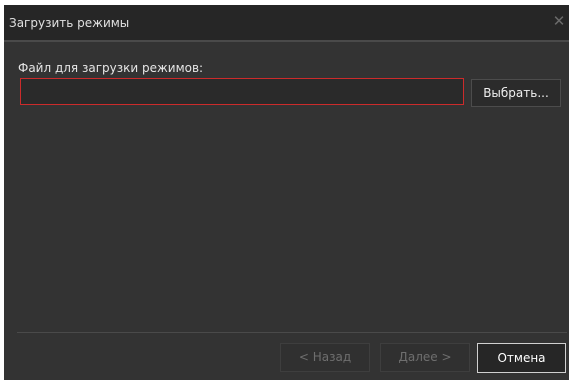 This screenshot has height=382, width=570. I want to click on next-button: Далее >, so click(425, 357).